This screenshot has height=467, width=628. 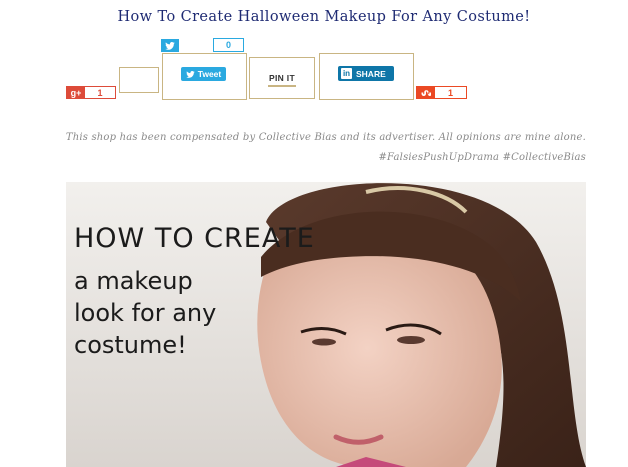 I want to click on tweet-button: Tweet, so click(x=203, y=74).